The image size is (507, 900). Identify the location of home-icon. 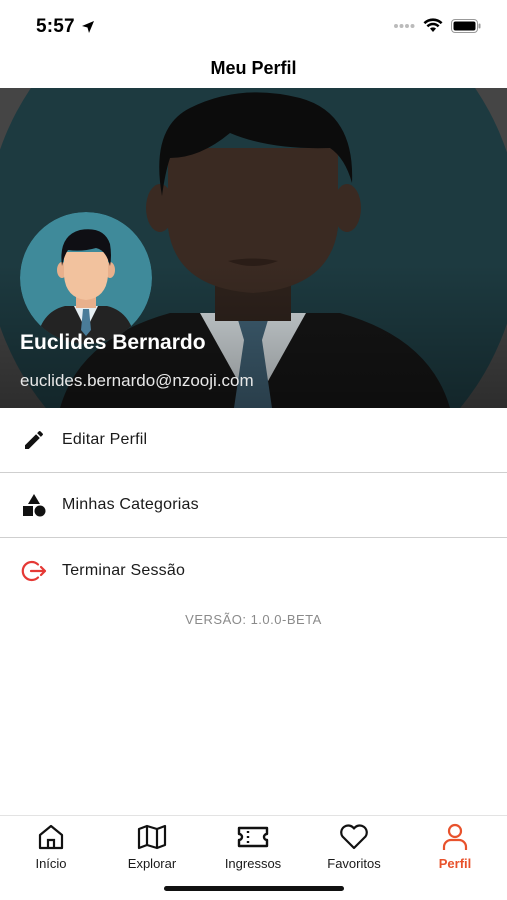
(51, 837).